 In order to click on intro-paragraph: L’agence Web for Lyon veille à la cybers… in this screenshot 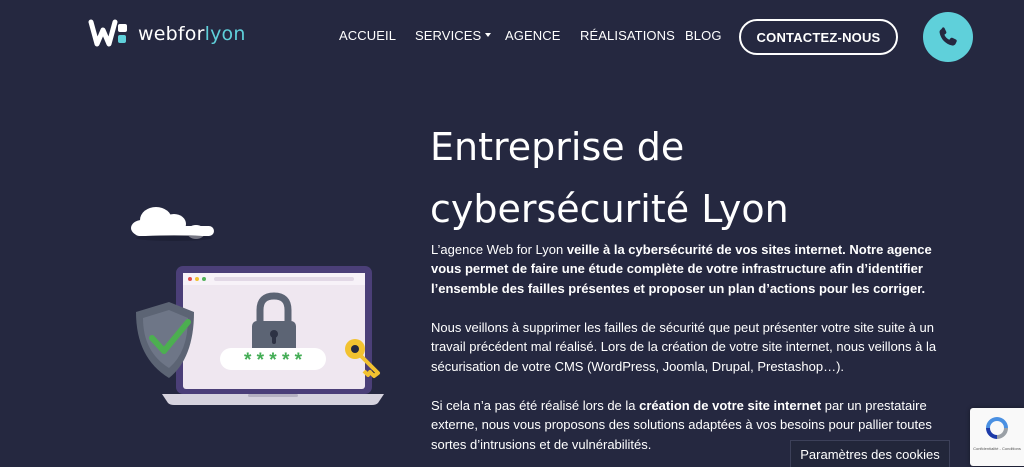, I will do `click(691, 269)`.